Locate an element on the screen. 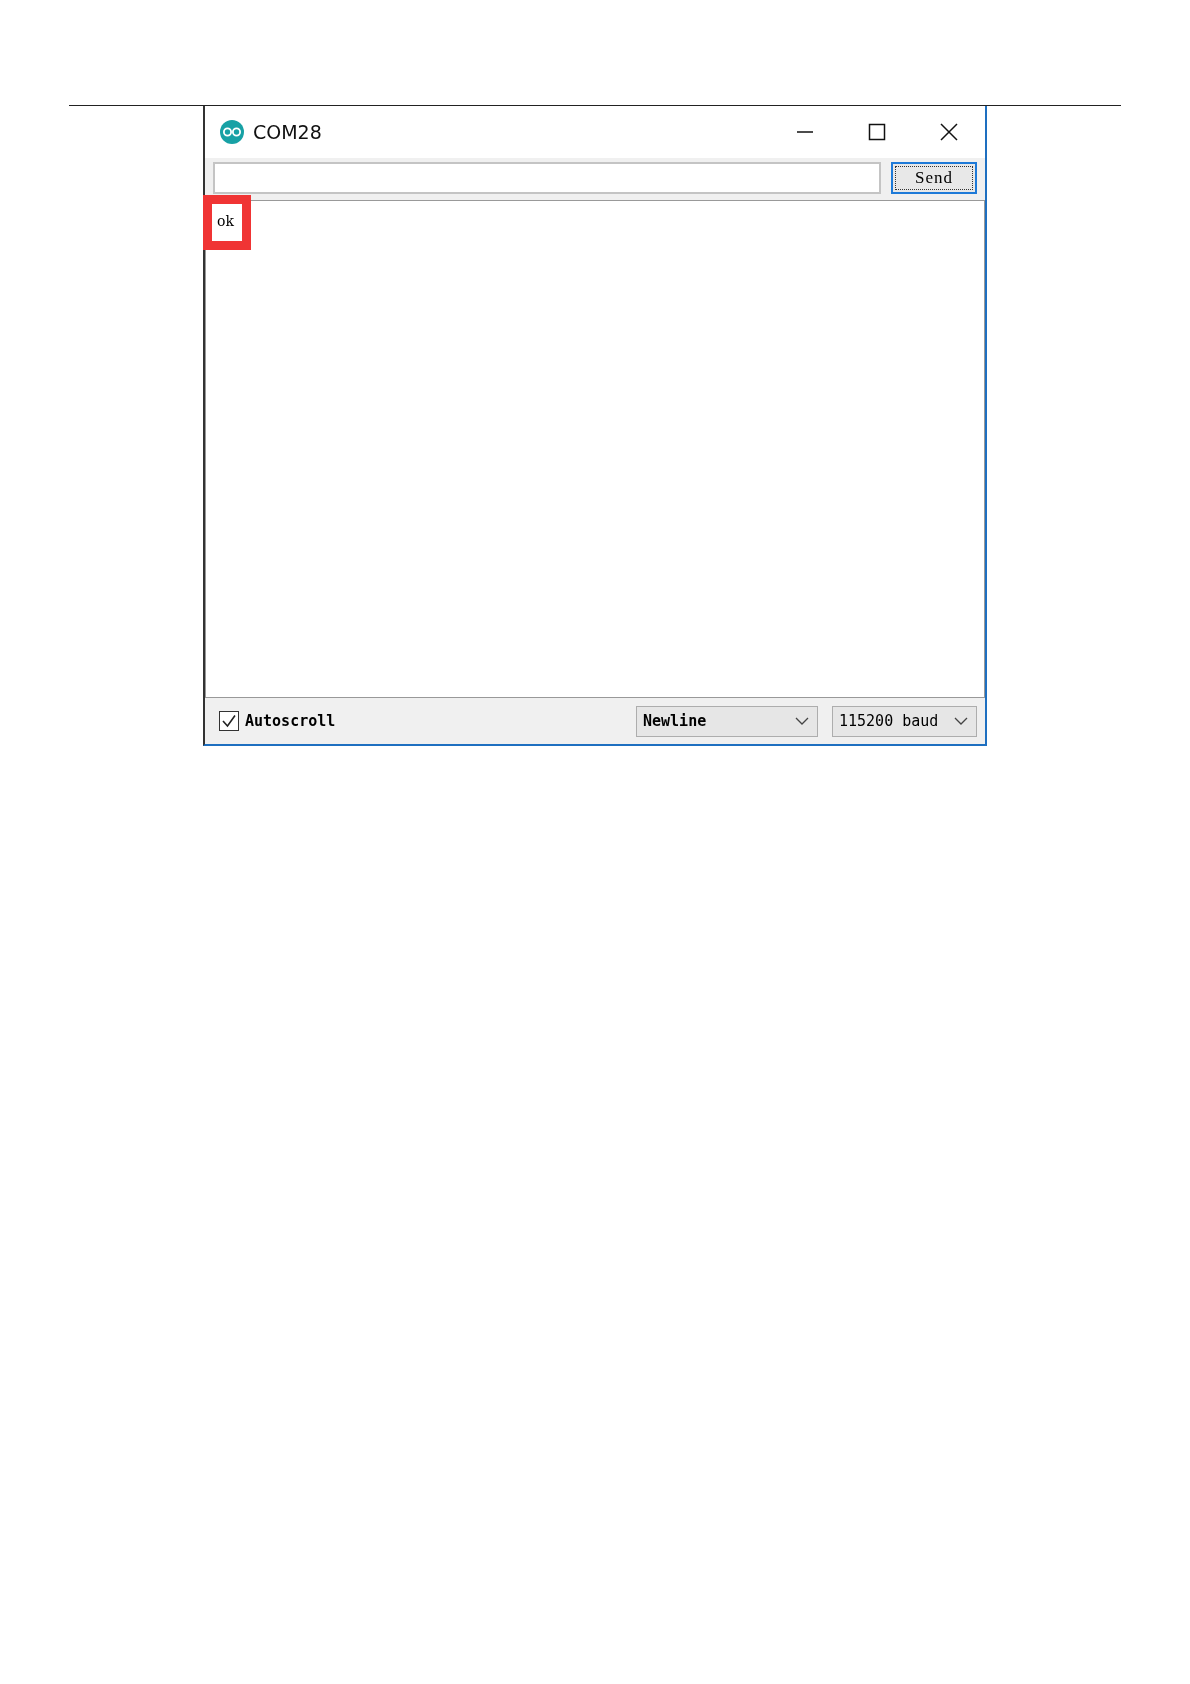 The width and height of the screenshot is (1190, 1684). app-logo-icon is located at coordinates (232, 132).